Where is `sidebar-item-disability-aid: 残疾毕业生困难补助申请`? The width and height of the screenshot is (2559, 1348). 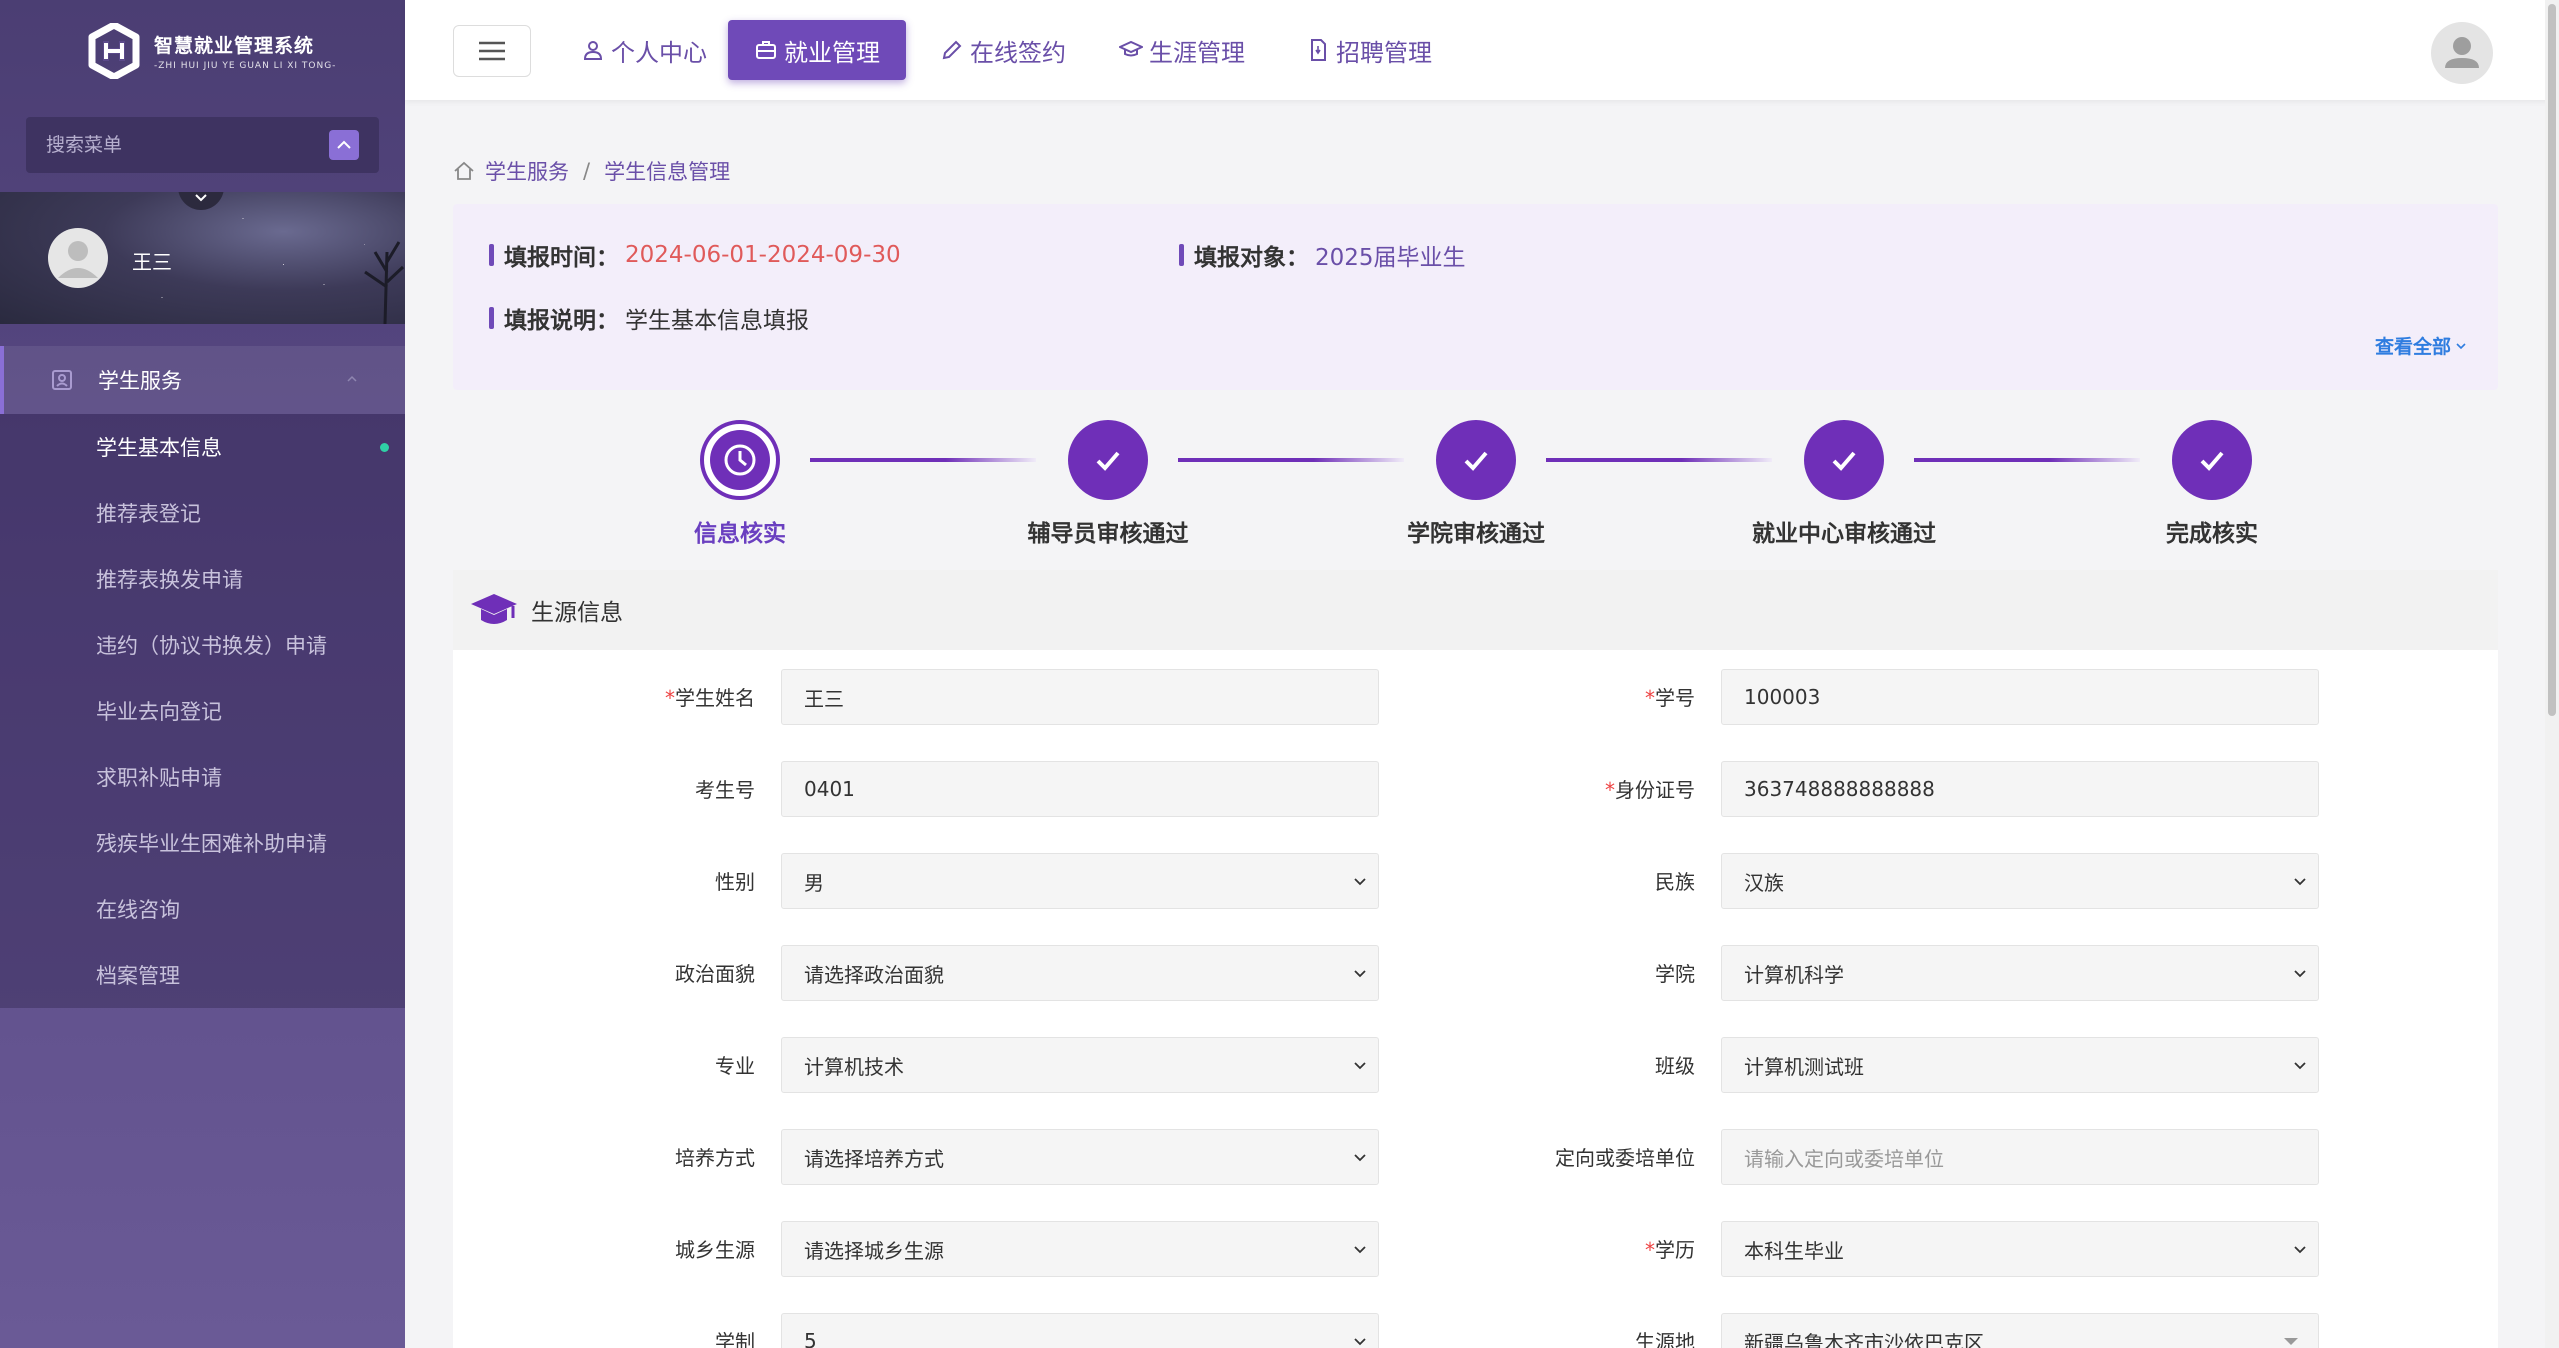 sidebar-item-disability-aid: 残疾毕业生困难补助申请 is located at coordinates (202, 843).